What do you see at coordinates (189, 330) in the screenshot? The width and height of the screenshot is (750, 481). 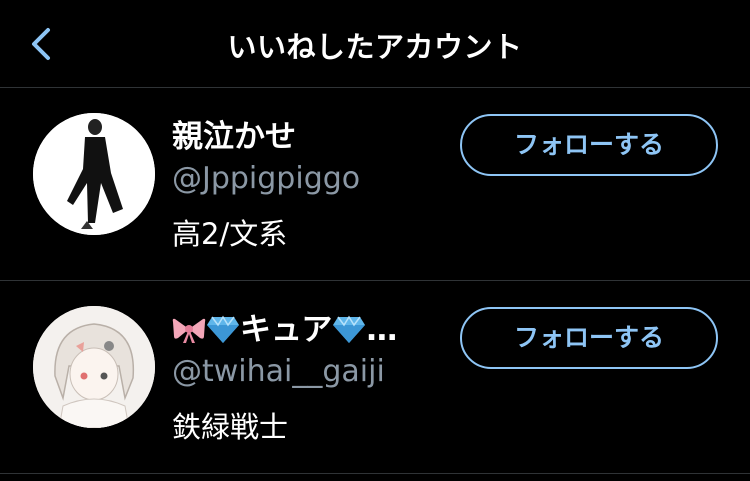 I see `ribbon-emoji` at bounding box center [189, 330].